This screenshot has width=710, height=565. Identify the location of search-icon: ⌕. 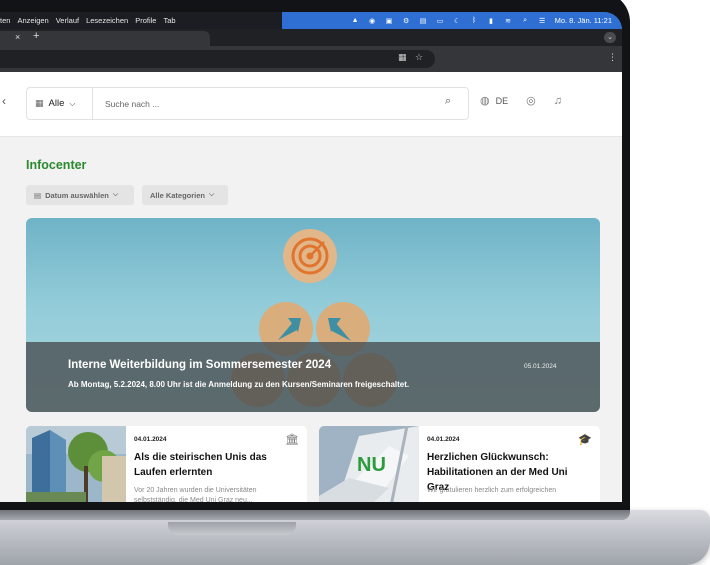
(448, 101).